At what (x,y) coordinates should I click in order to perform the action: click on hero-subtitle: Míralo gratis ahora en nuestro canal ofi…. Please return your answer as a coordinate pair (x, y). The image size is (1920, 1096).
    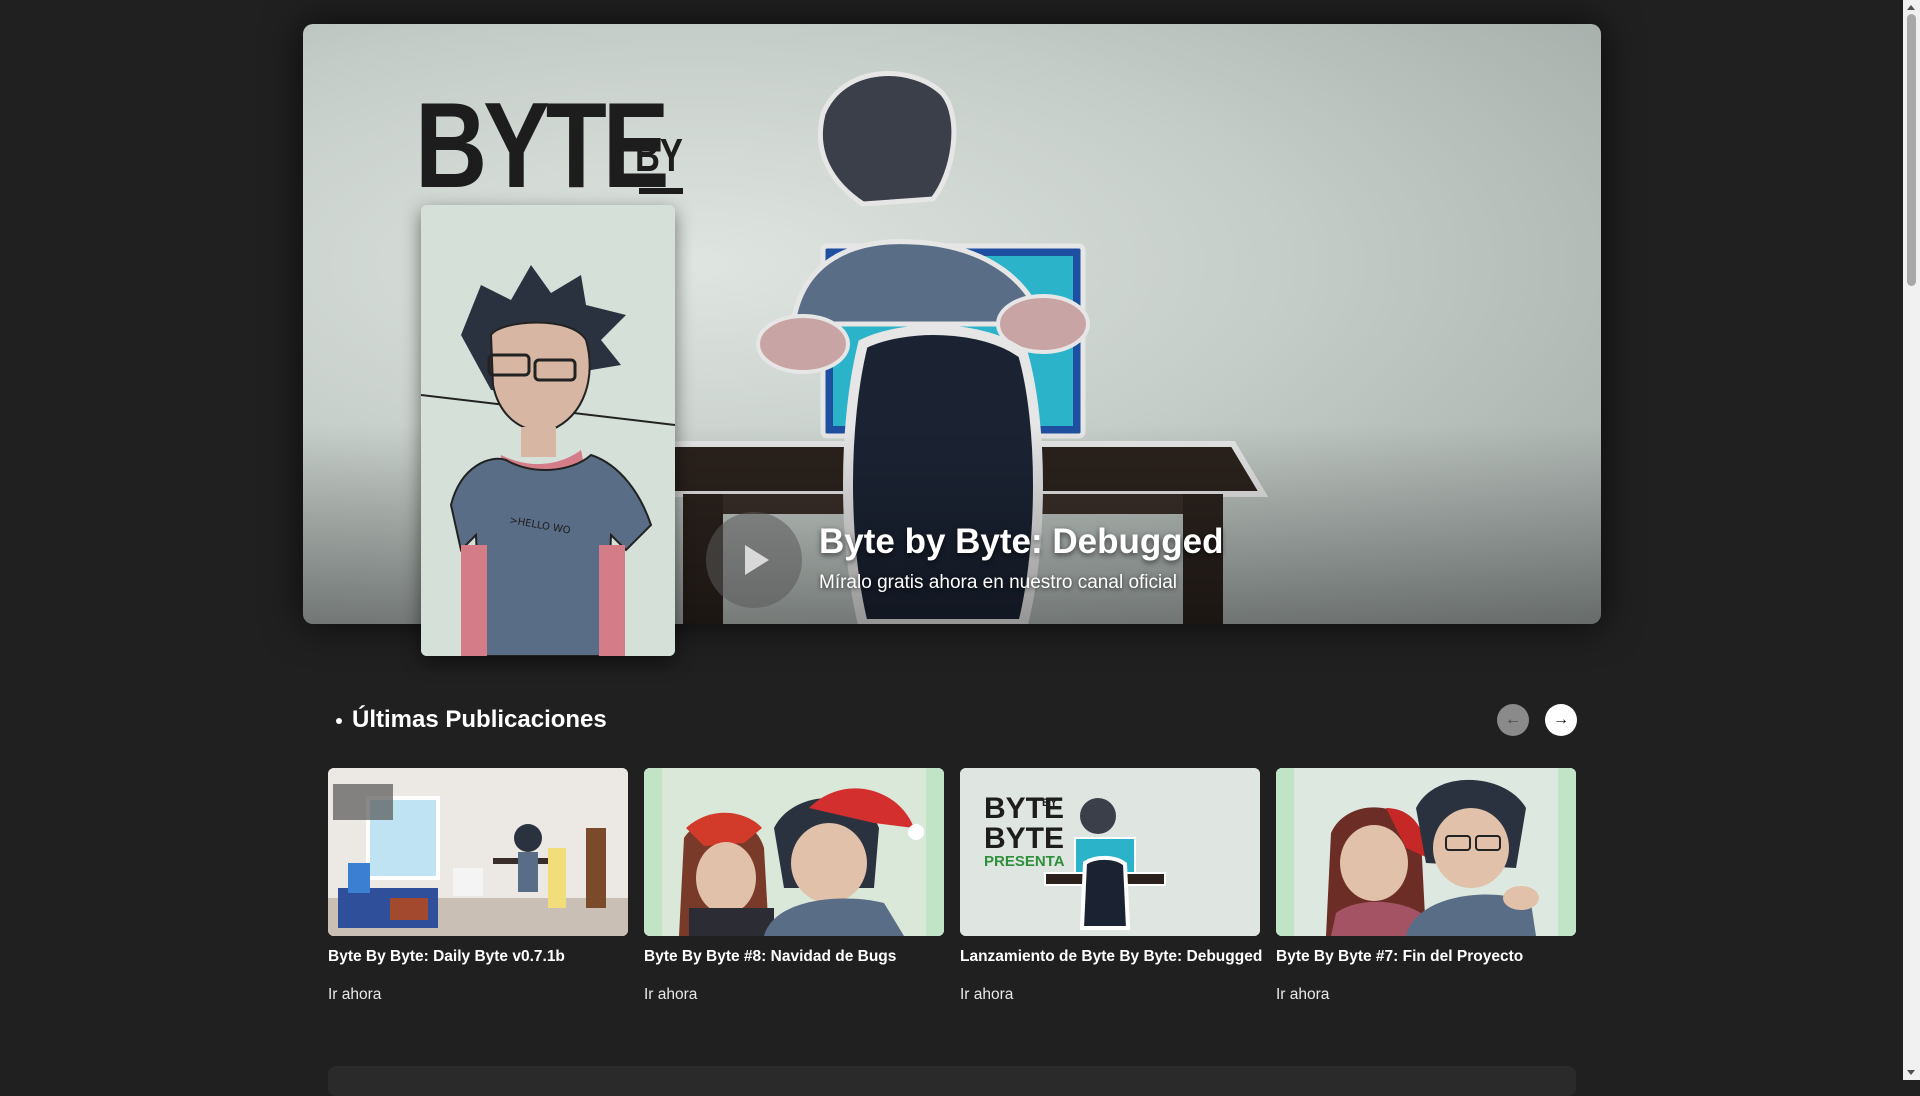
    Looking at the image, I should click on (998, 582).